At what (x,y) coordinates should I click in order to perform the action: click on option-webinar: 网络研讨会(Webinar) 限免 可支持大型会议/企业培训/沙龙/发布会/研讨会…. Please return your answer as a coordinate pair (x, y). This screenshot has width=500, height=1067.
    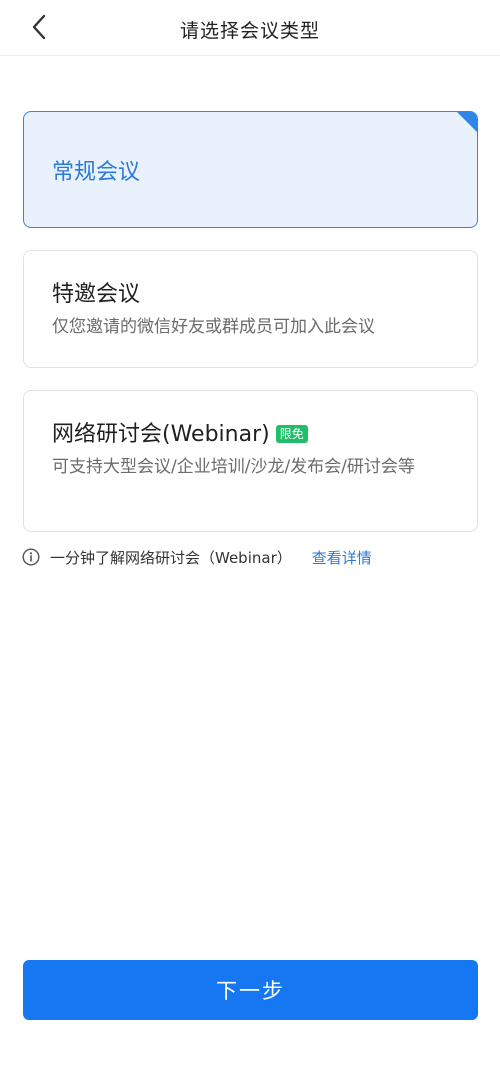
    Looking at the image, I should click on (250, 461).